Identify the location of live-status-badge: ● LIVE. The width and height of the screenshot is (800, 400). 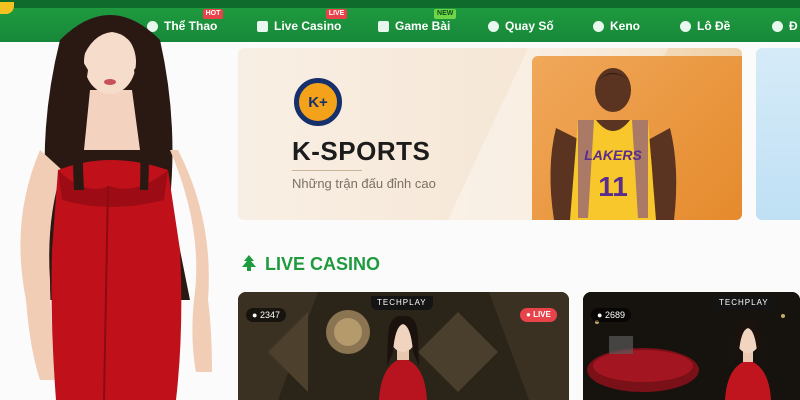
(538, 315).